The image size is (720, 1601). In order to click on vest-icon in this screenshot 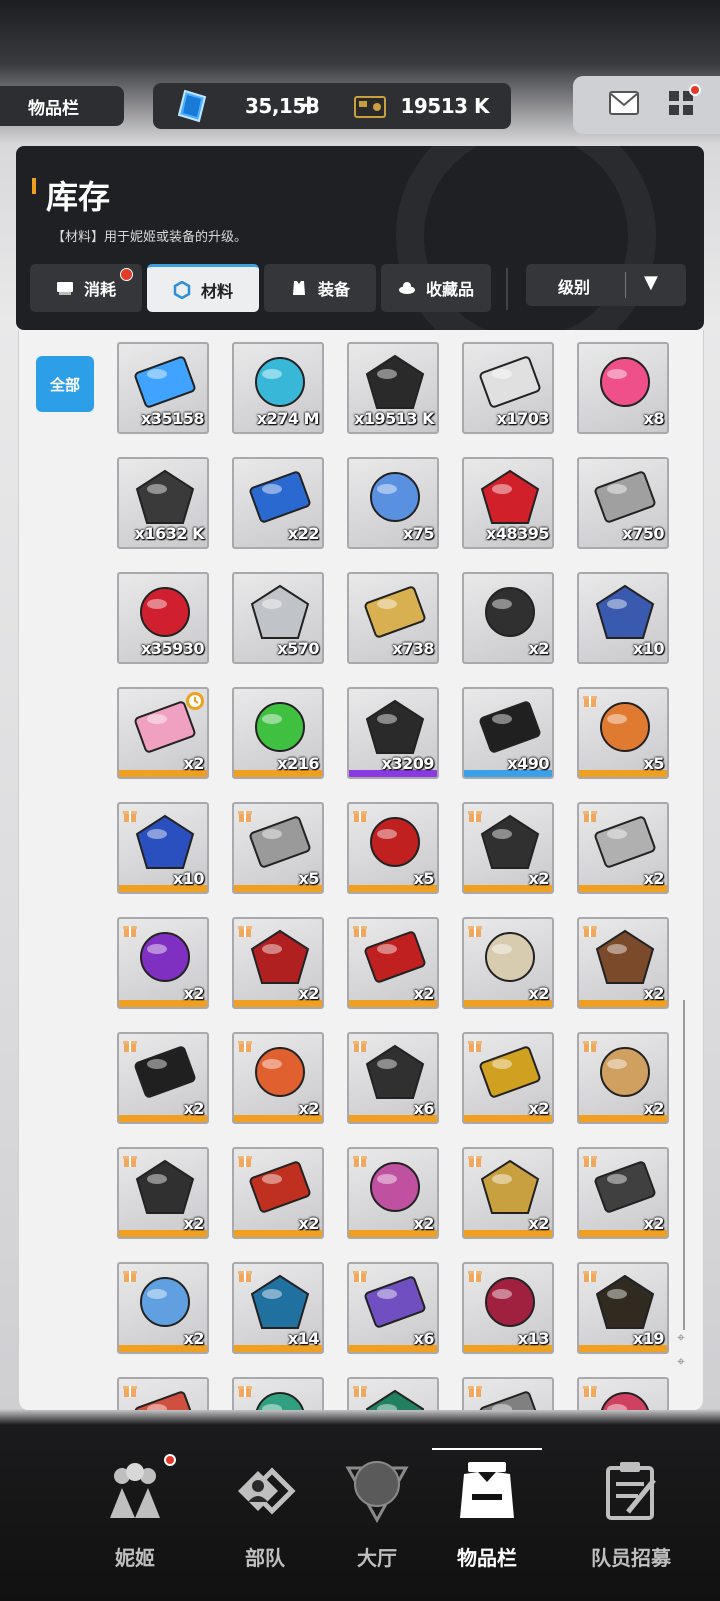, I will do `click(298, 288)`.